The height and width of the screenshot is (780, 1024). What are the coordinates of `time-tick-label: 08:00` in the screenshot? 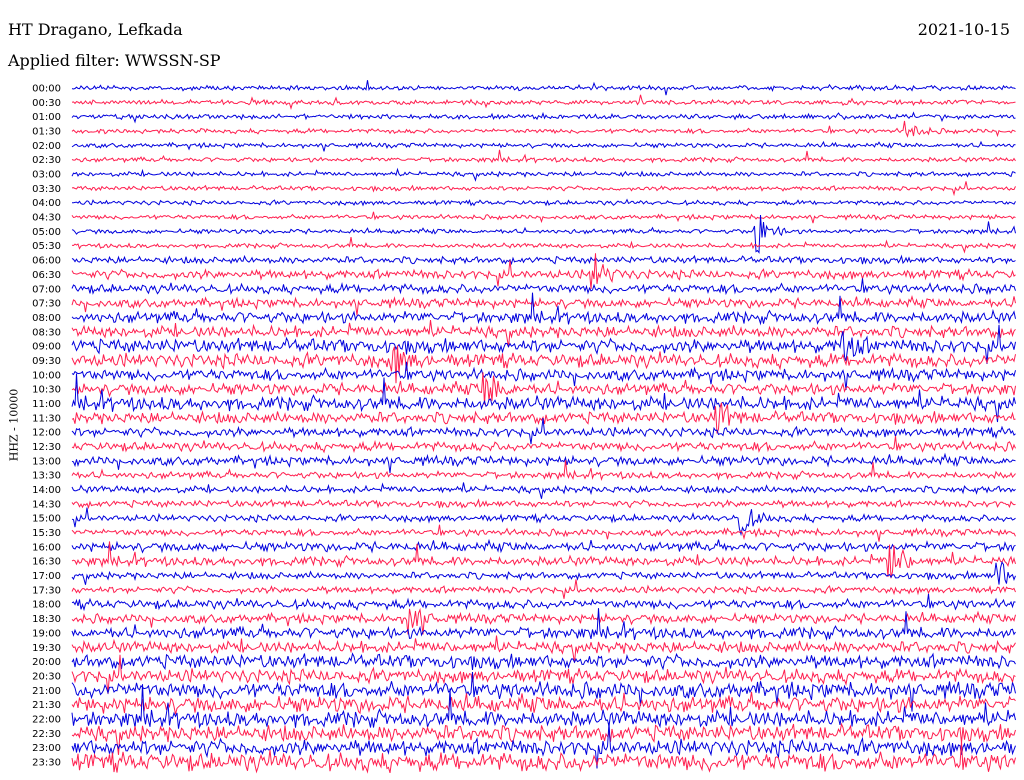 It's located at (46, 318).